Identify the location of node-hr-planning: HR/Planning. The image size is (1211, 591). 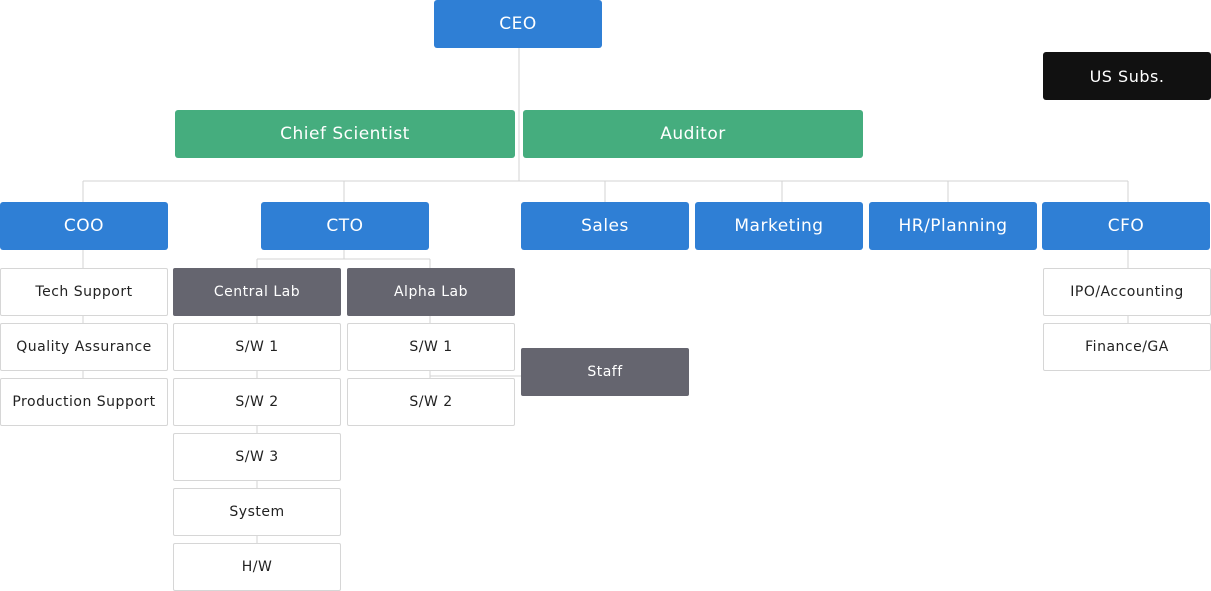
(953, 226).